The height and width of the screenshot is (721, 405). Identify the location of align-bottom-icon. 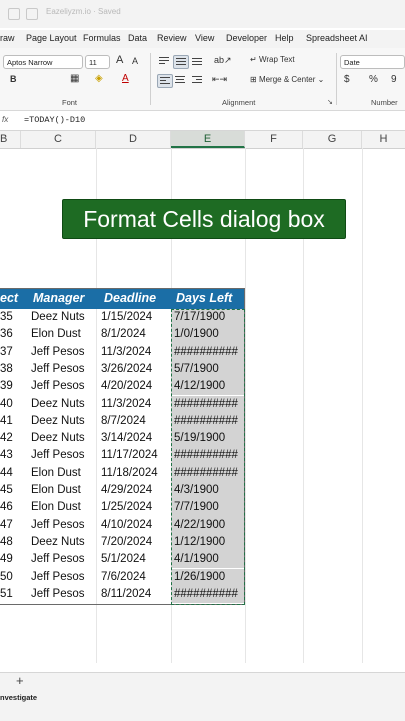
(197, 61).